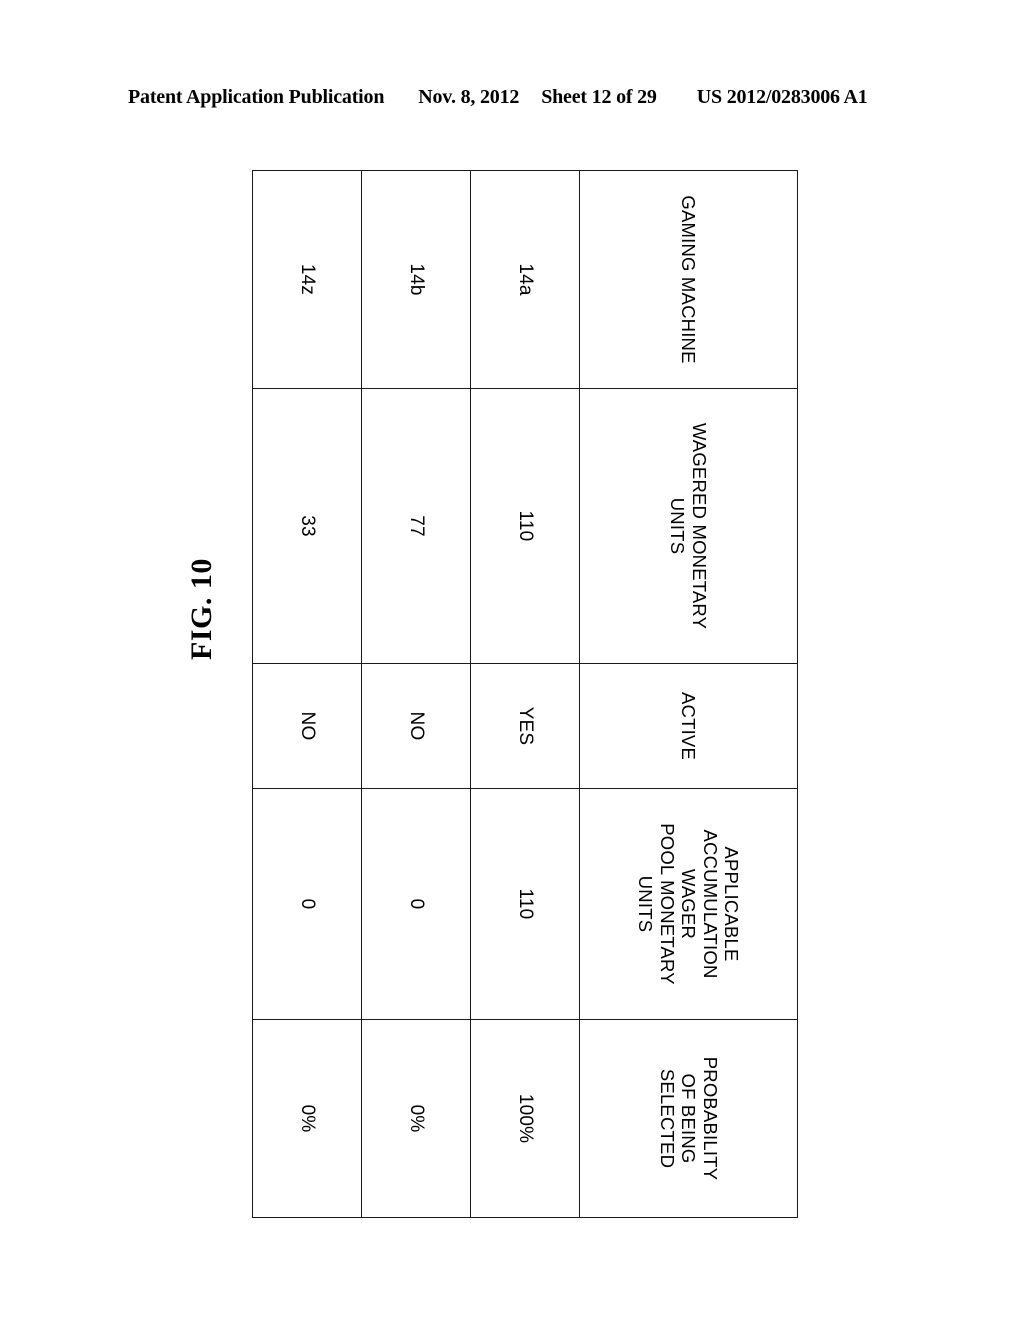  What do you see at coordinates (201, 609) in the screenshot?
I see `figure-label: FIG. 10` at bounding box center [201, 609].